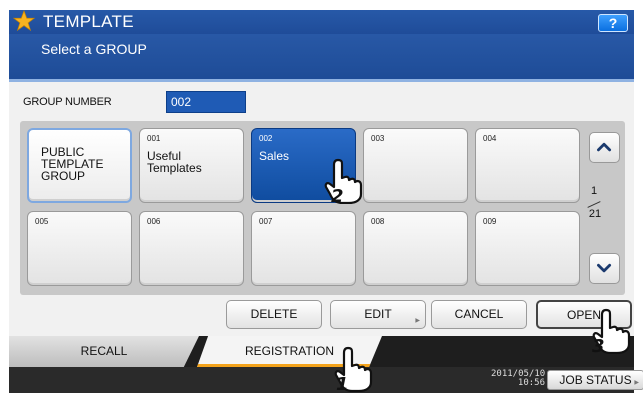 The height and width of the screenshot is (393, 643). I want to click on tab-registration-label: REGISTRATION, so click(289, 351).